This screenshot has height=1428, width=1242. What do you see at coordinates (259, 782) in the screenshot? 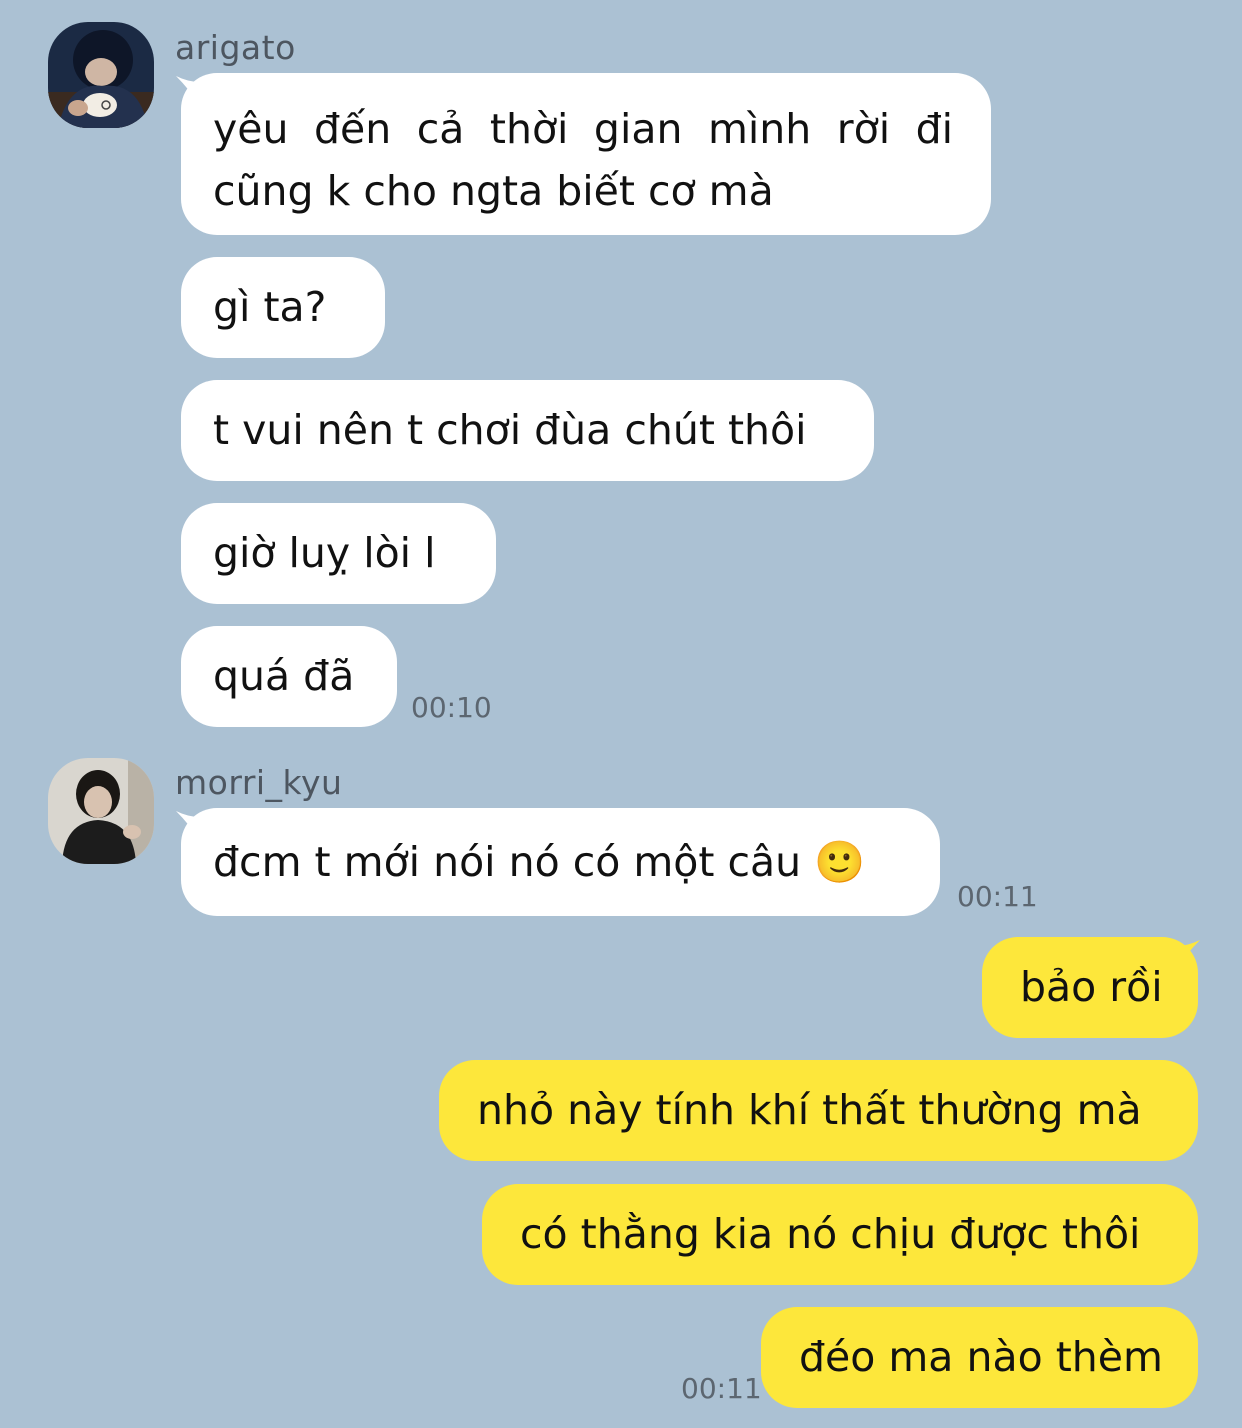
I see `sender-name: morri_kyu` at bounding box center [259, 782].